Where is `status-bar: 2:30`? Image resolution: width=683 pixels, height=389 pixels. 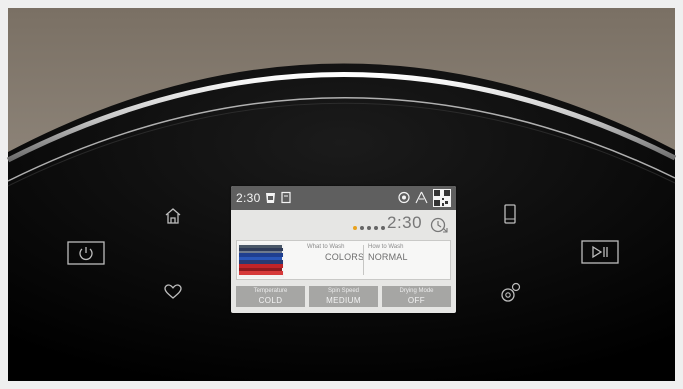 status-bar: 2:30 is located at coordinates (343, 198).